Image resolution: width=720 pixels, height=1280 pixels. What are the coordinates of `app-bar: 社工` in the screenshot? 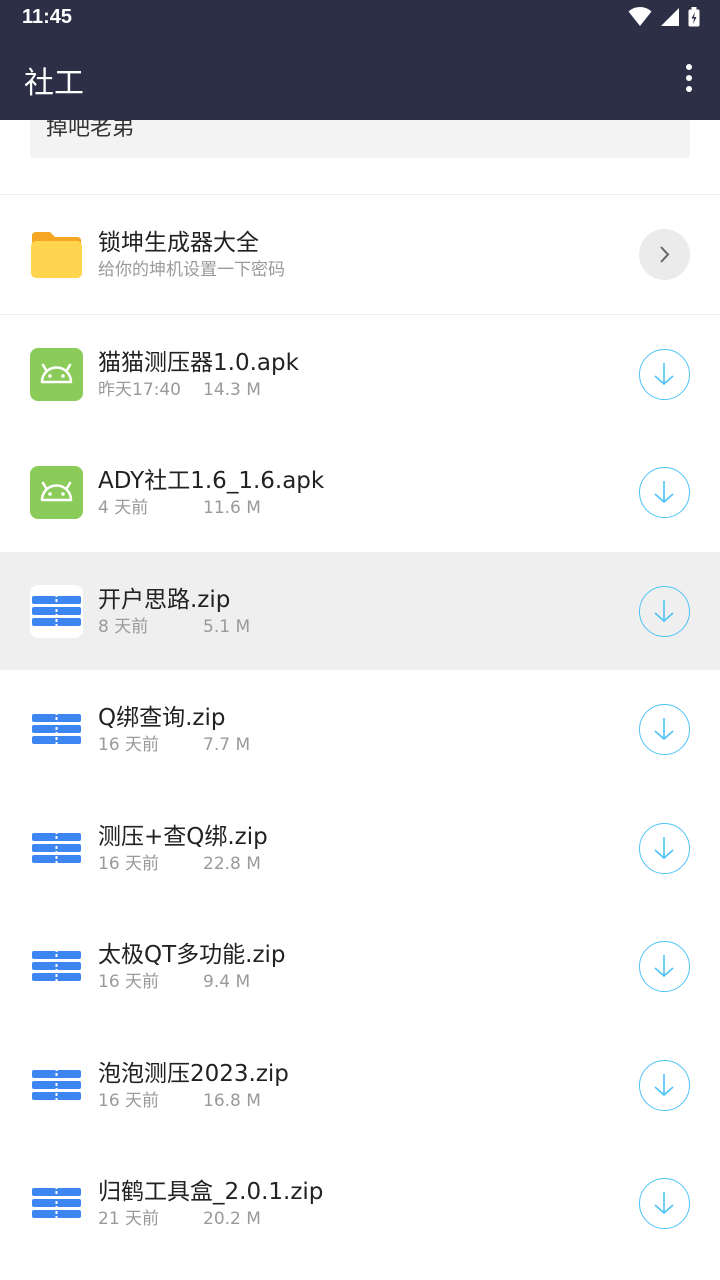 It's located at (360, 78).